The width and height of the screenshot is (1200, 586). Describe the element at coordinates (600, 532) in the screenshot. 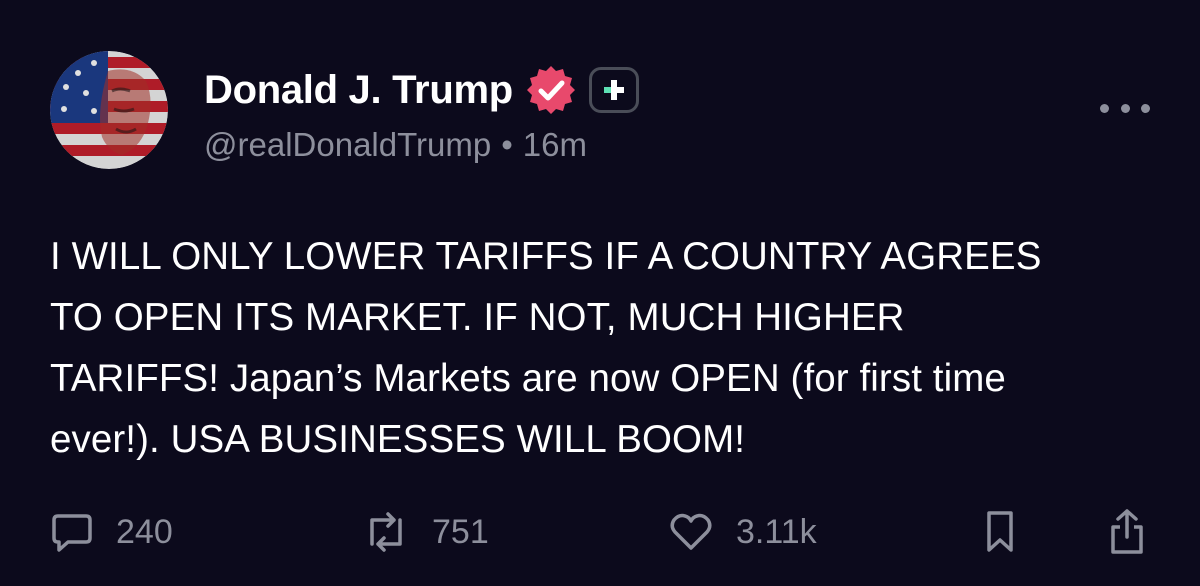

I see `post-actions-bar: 240 751 3.11k` at that location.